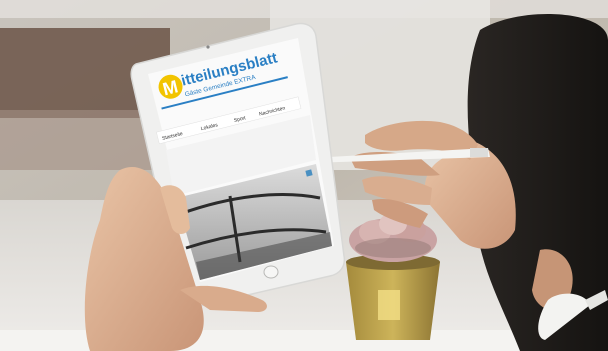 This screenshot has height=351, width=608. What do you see at coordinates (304, 9) in the screenshot?
I see `ceiling-light` at bounding box center [304, 9].